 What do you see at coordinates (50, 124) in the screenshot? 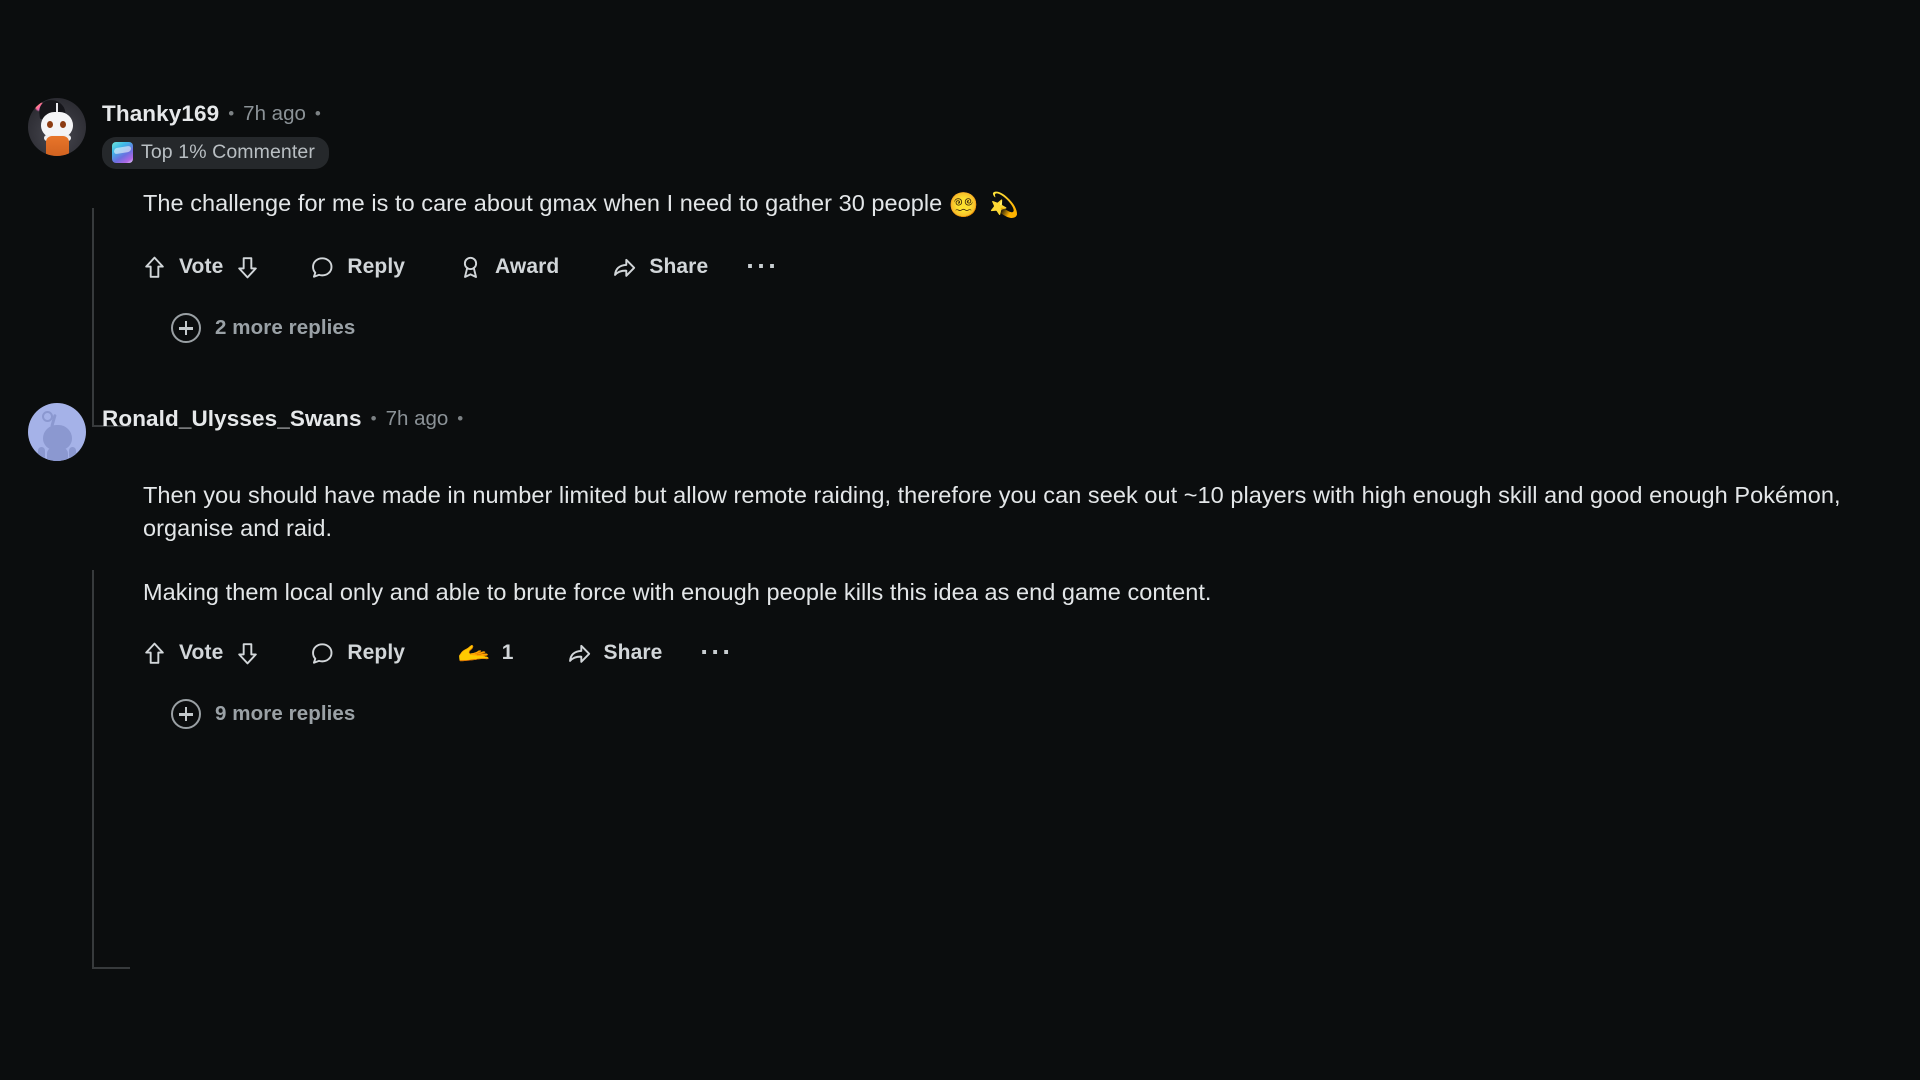
I see `avatar-eye-left` at bounding box center [50, 124].